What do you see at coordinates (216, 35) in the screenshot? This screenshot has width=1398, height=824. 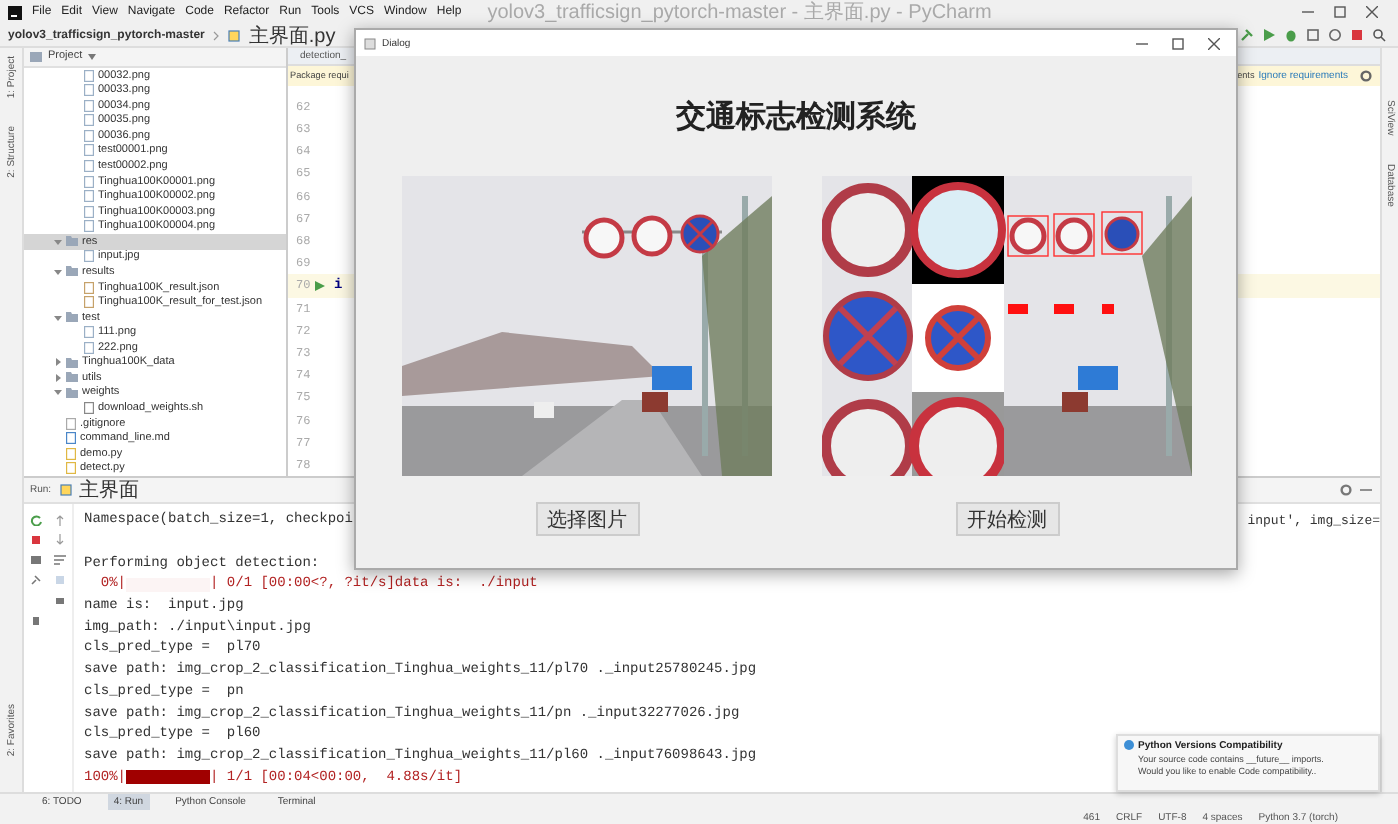 I see `chevron-icon` at bounding box center [216, 35].